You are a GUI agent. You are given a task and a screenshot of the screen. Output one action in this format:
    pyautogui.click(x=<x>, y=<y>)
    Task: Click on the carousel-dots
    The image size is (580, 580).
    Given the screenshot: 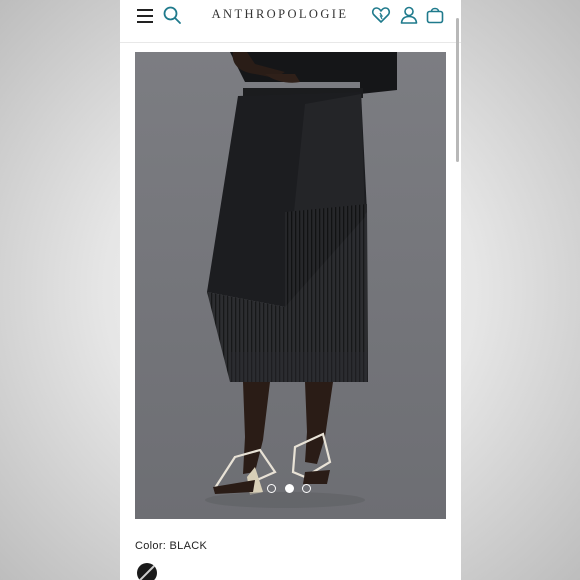 What is the action you would take?
    pyautogui.click(x=294, y=489)
    